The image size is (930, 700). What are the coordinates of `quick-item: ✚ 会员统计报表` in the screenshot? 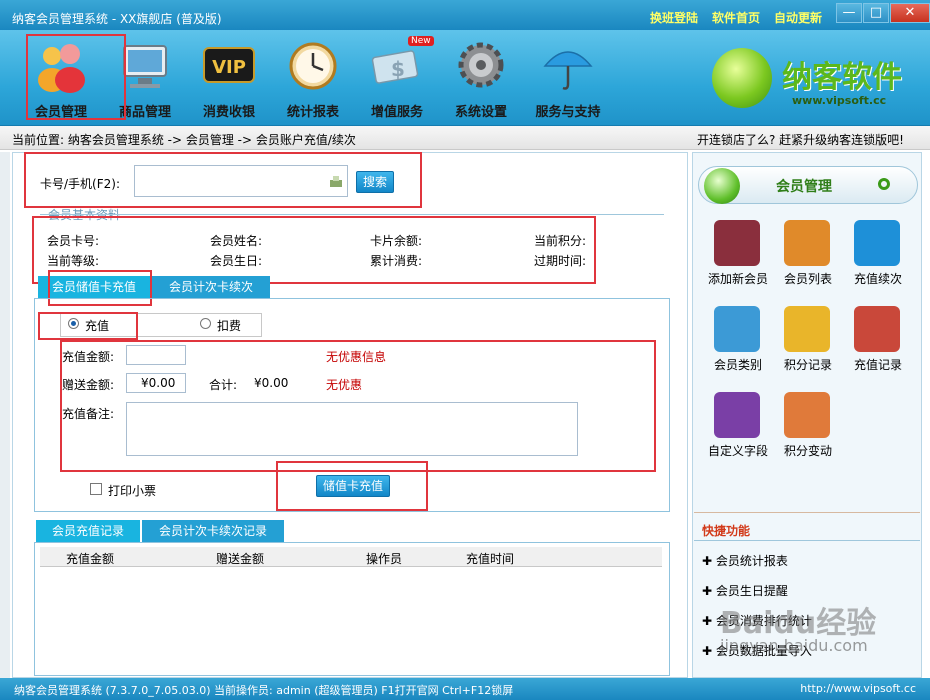 It's located at (745, 560).